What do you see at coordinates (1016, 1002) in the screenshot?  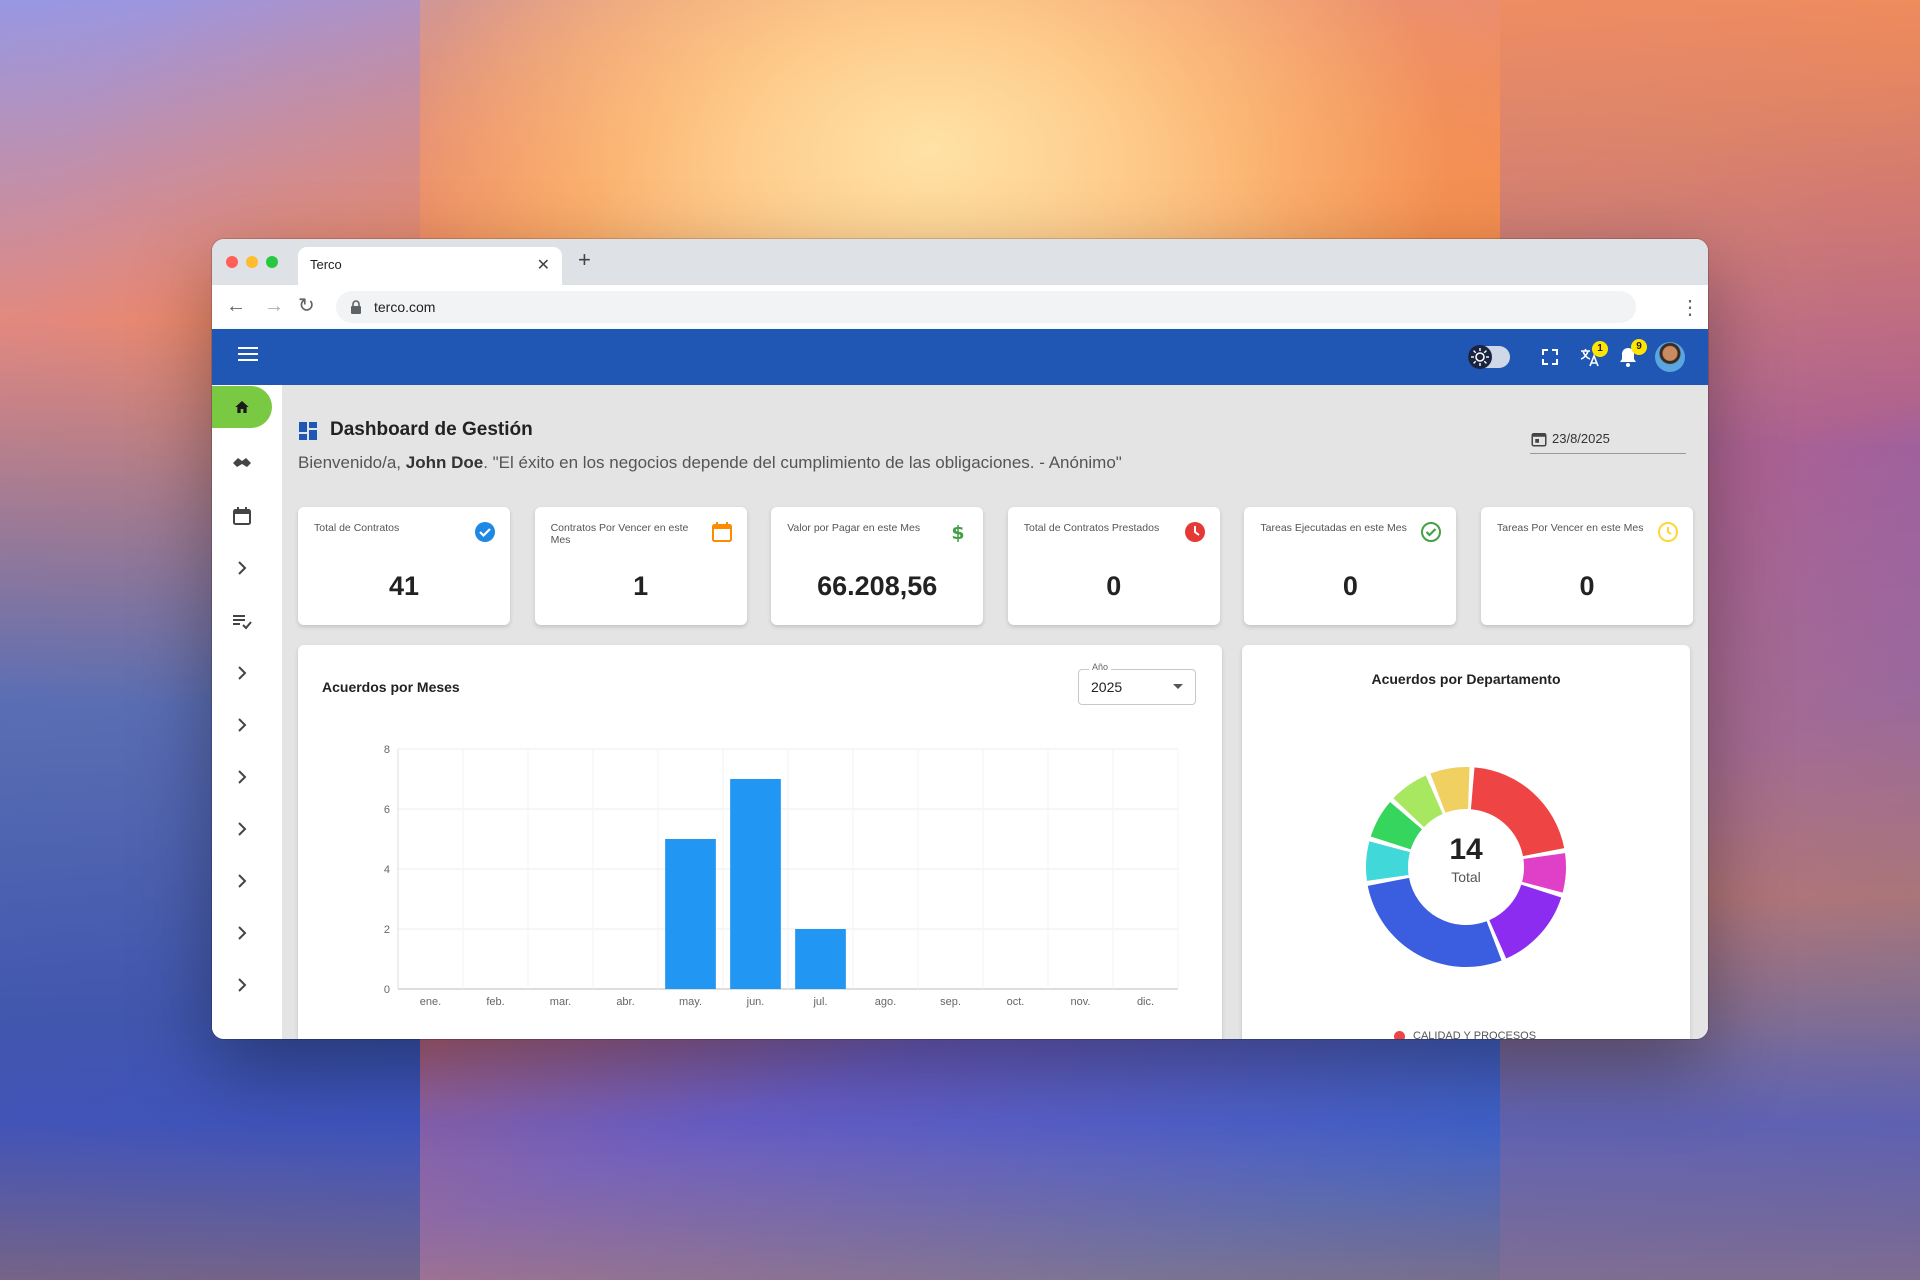 I see `x-tick-label: oct.` at bounding box center [1016, 1002].